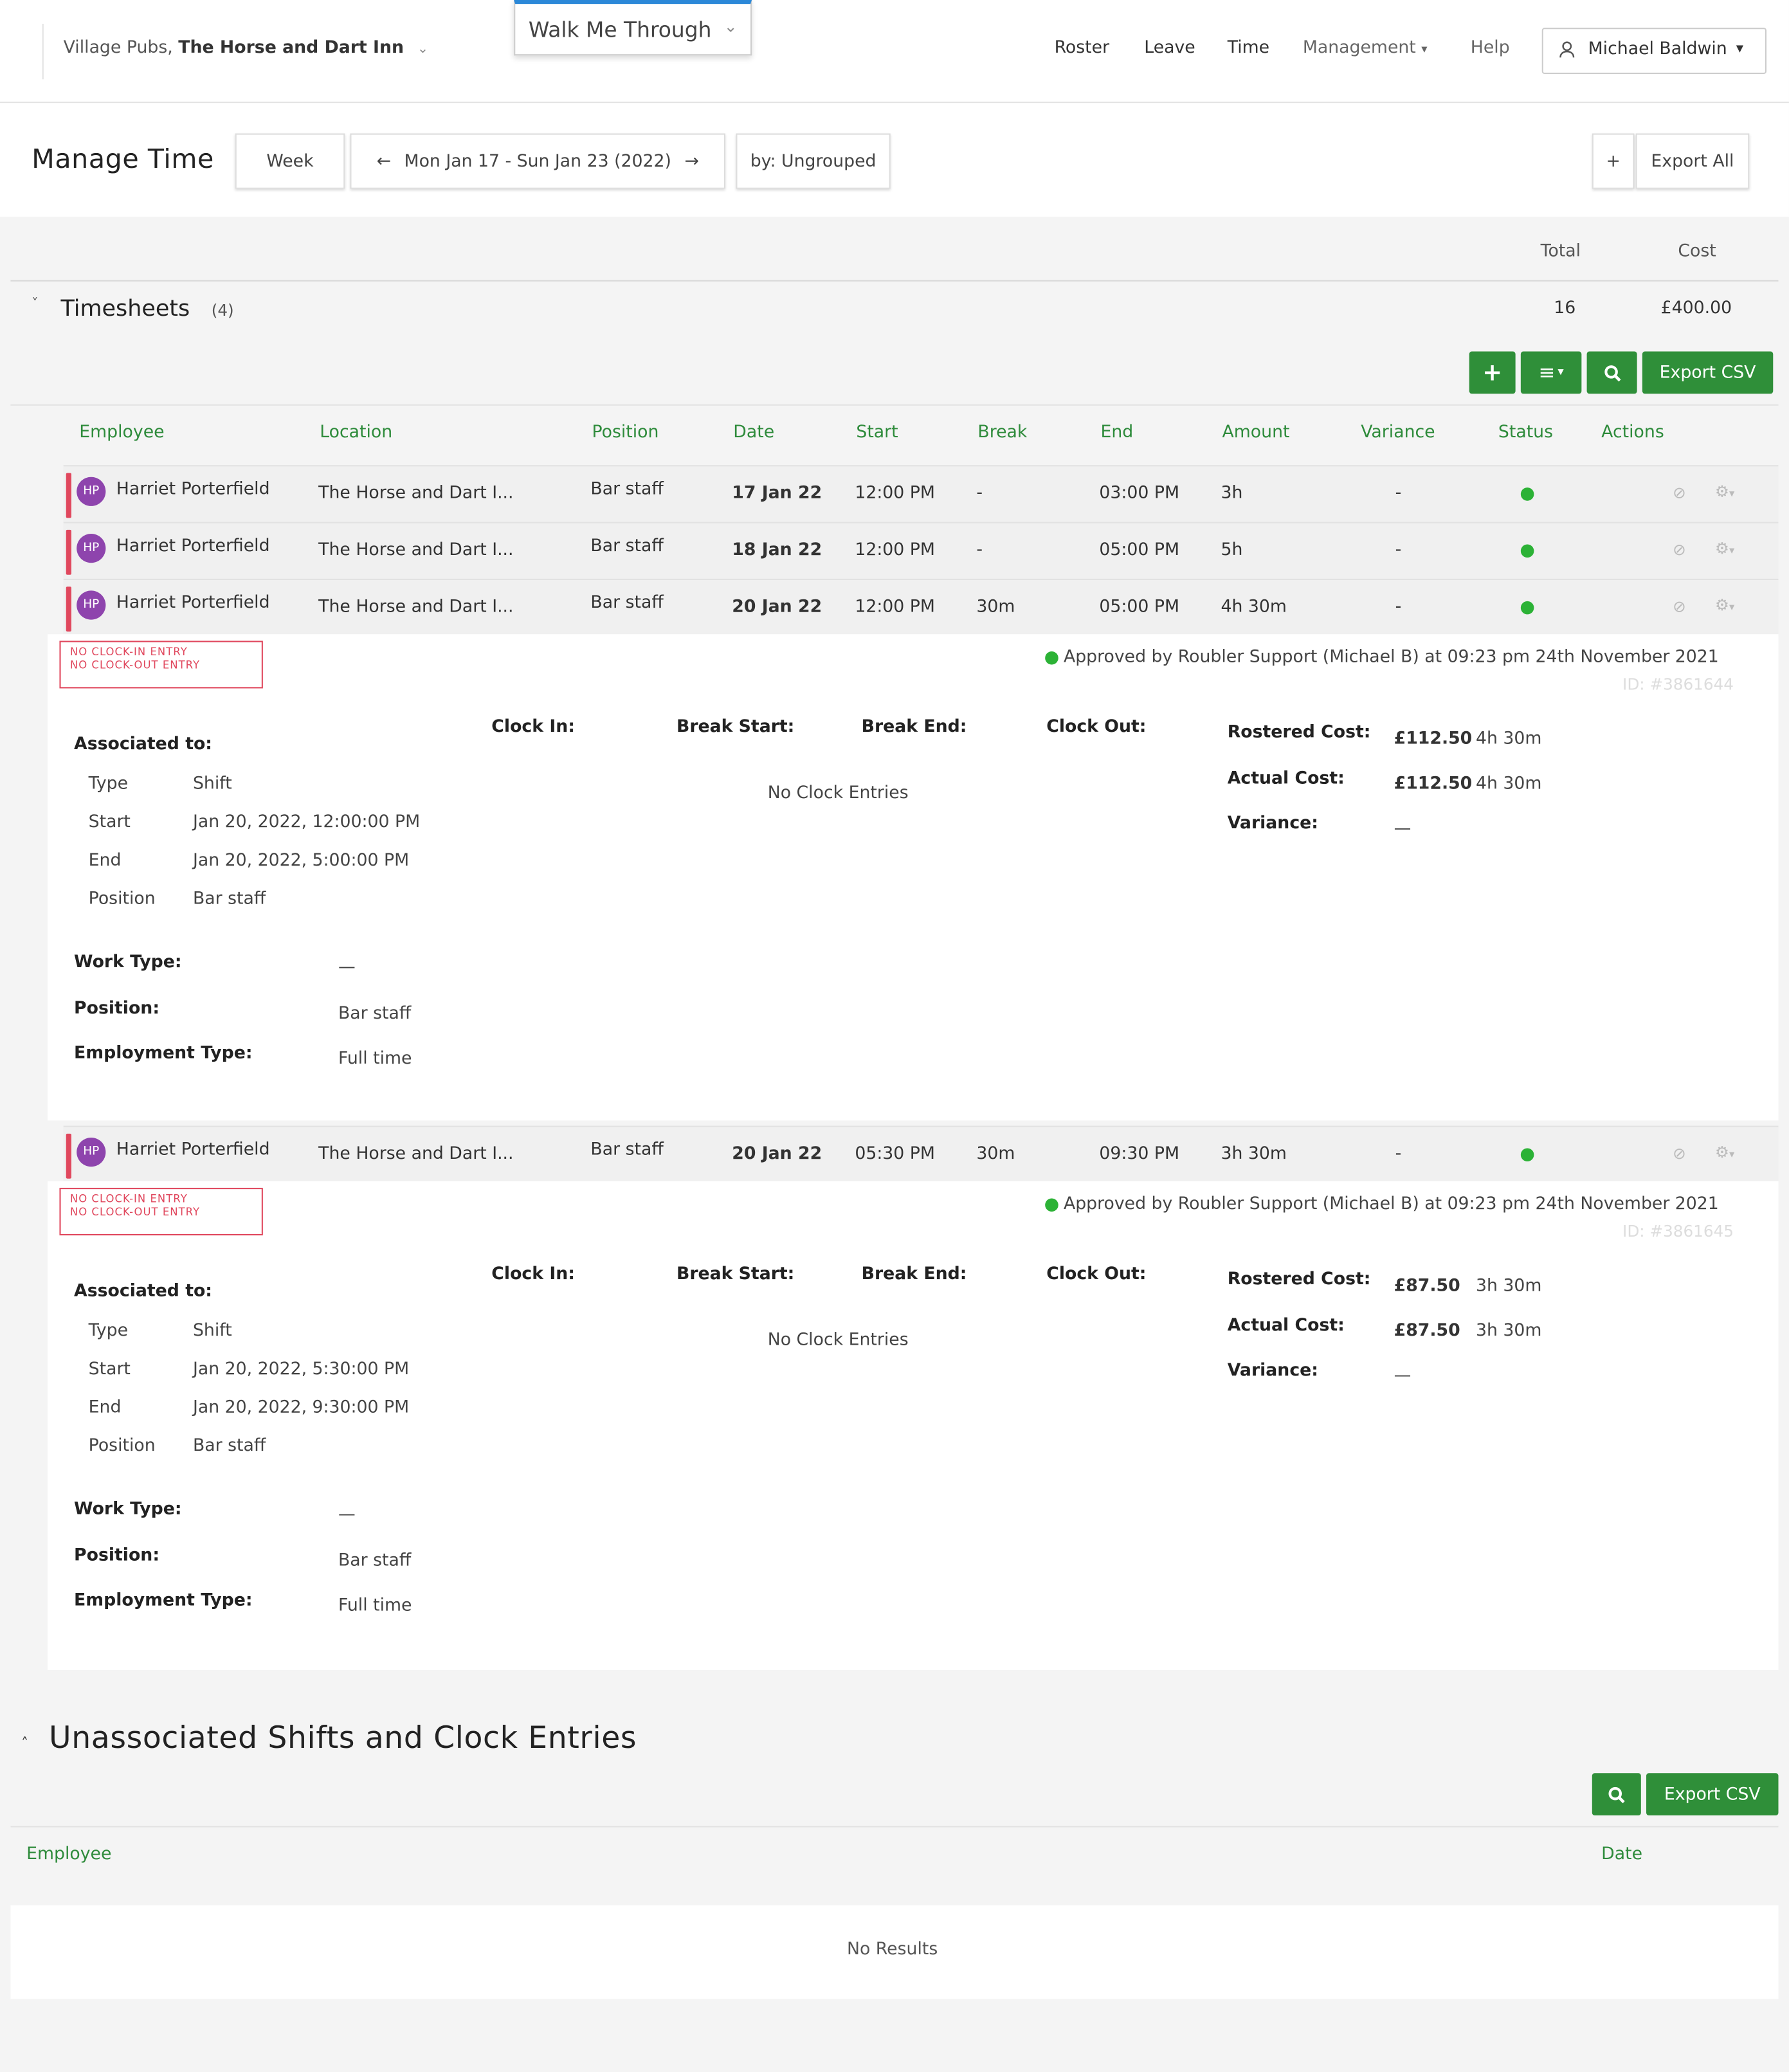 The width and height of the screenshot is (1789, 2072). What do you see at coordinates (691, 161) in the screenshot?
I see `arrow-right-icon: →` at bounding box center [691, 161].